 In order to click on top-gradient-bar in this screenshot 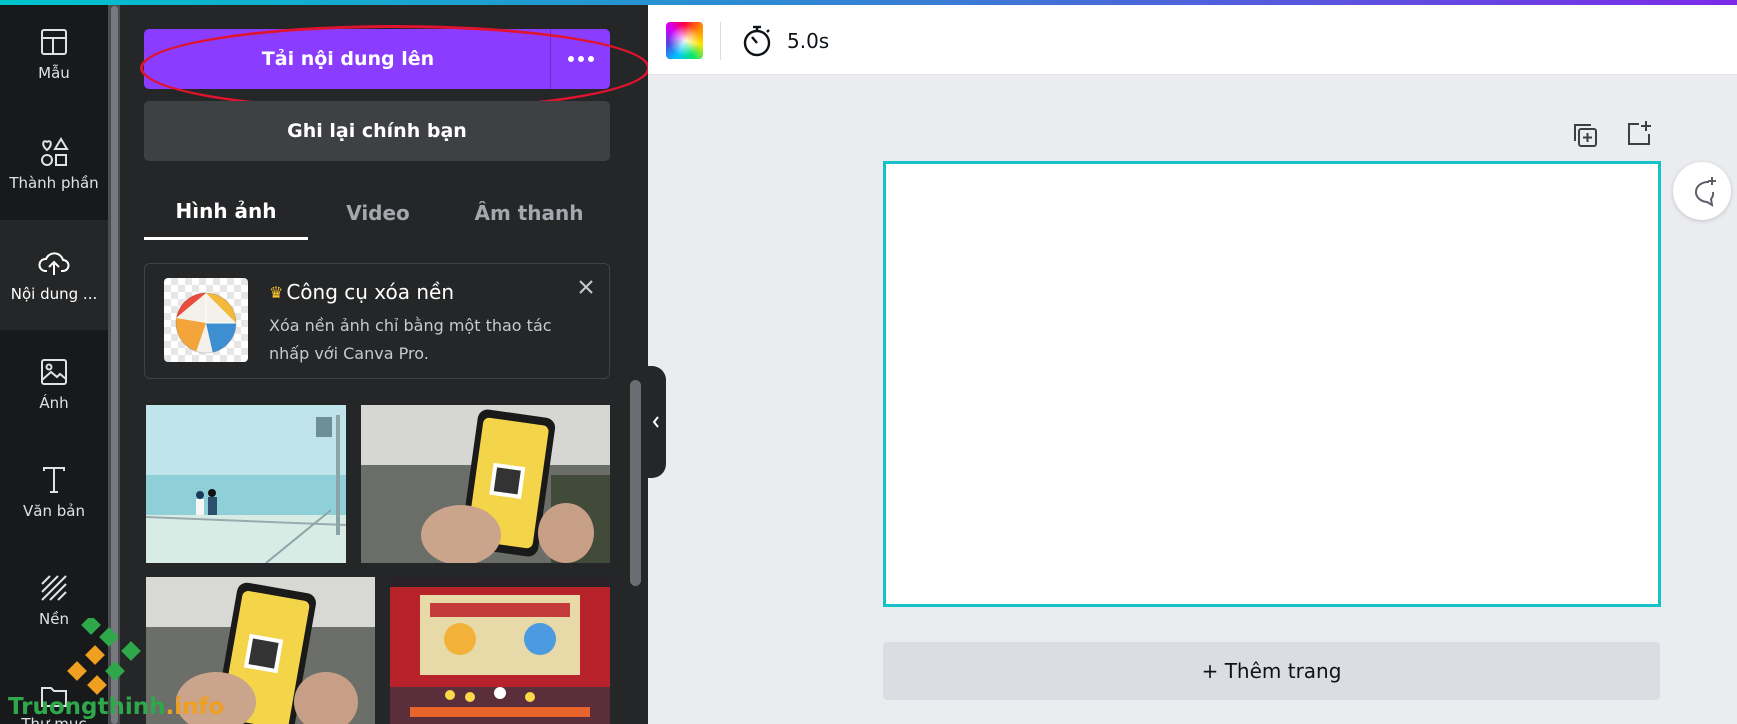, I will do `click(868, 2)`.